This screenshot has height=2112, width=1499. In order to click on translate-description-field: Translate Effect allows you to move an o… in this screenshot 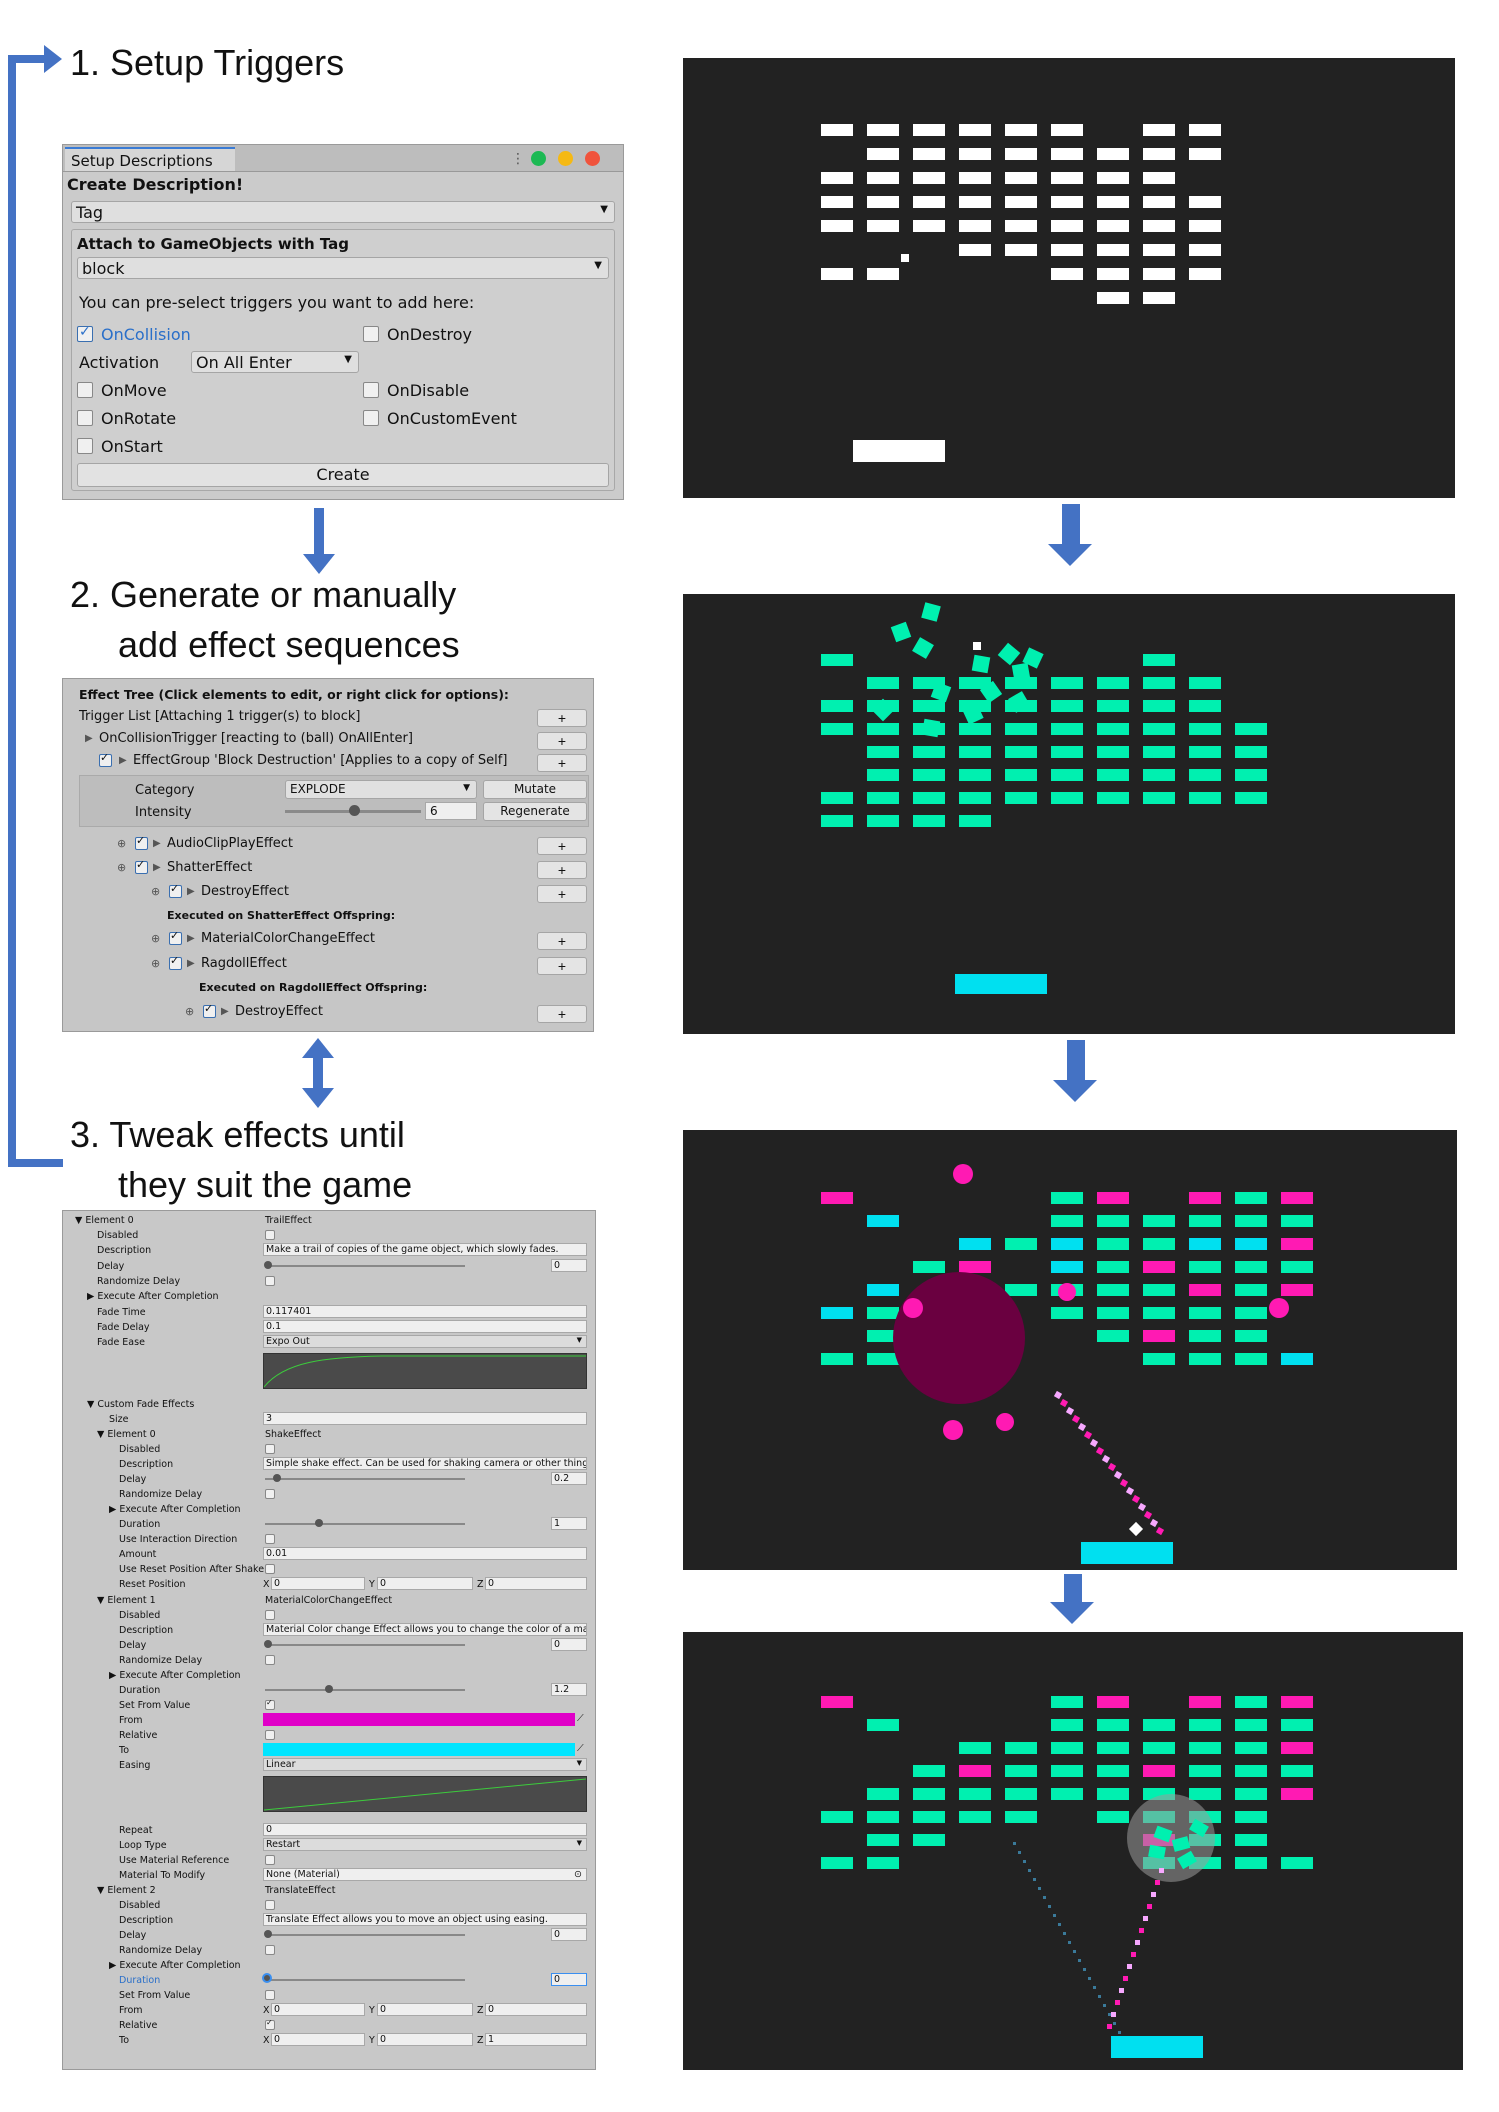, I will do `click(425, 1919)`.